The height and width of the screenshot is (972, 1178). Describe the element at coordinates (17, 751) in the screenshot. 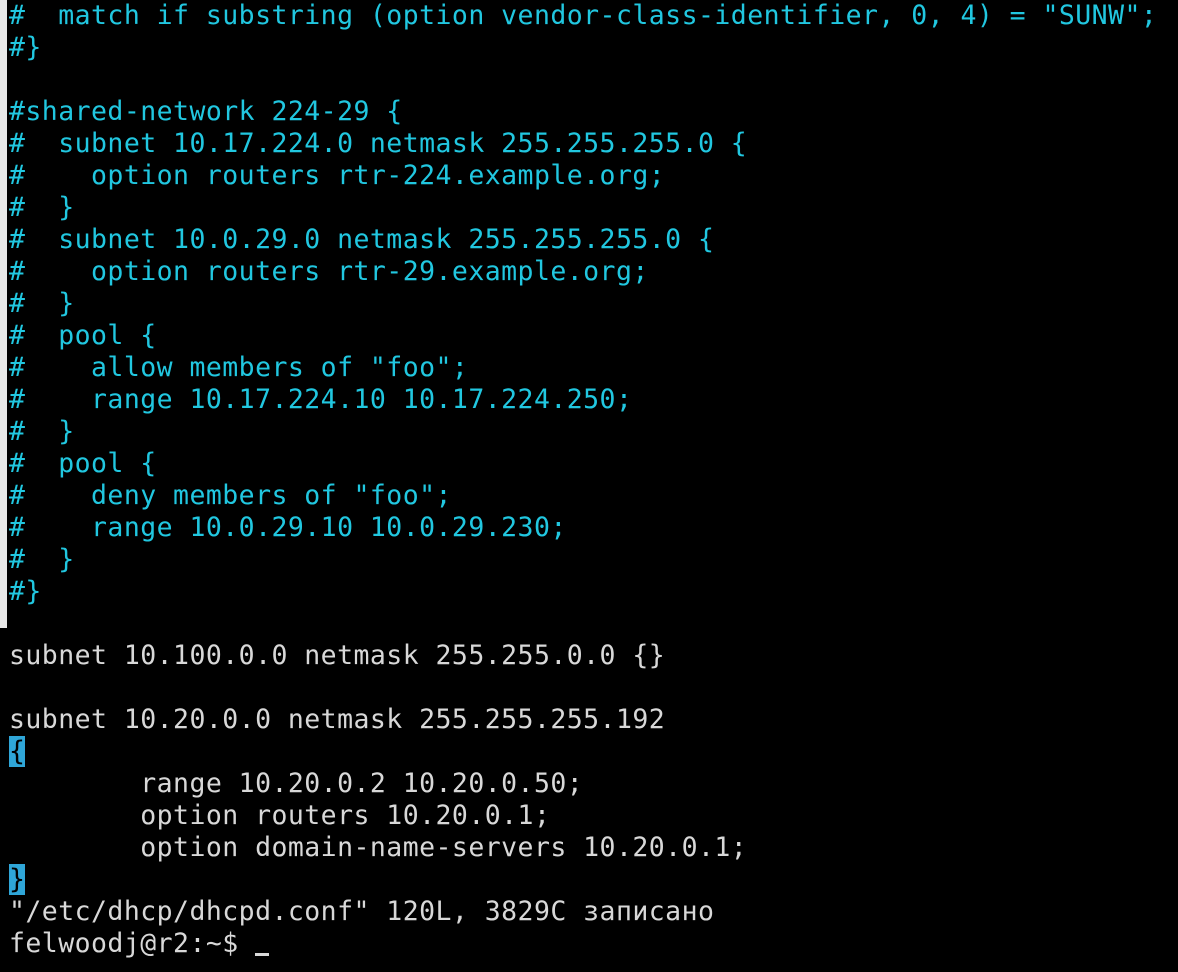

I see `matched-brace: {` at that location.